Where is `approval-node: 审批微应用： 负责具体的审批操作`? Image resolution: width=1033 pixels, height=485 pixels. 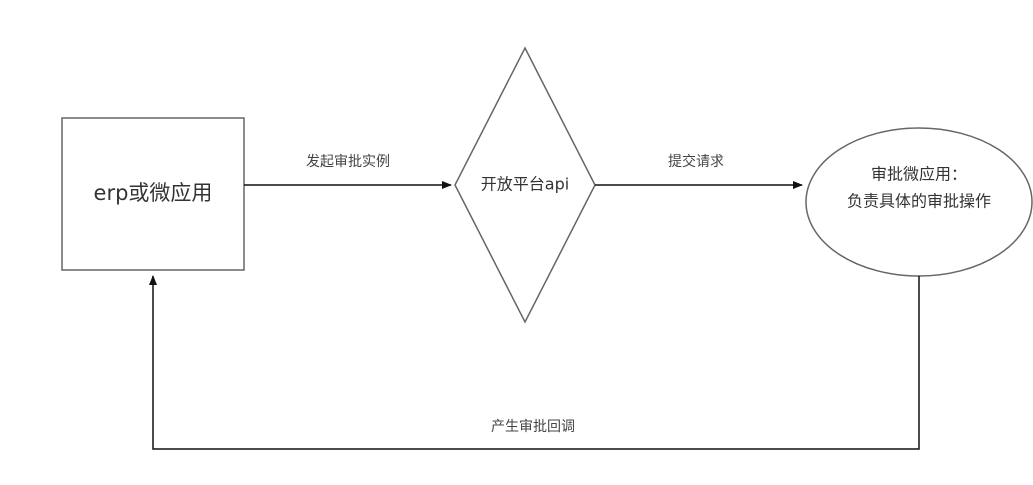 approval-node: 审批微应用： 负责具体的审批操作 is located at coordinates (919, 202).